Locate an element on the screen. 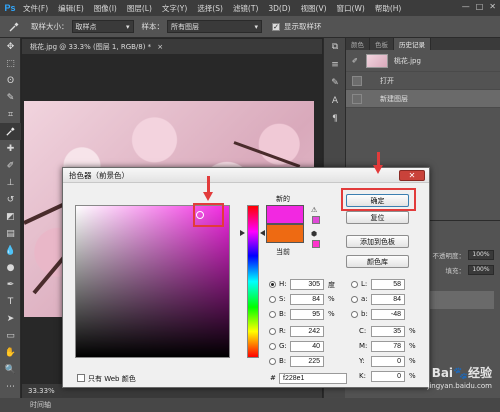 This screenshot has width=500, height=412. zoom-level: 33.33% is located at coordinates (41, 391).